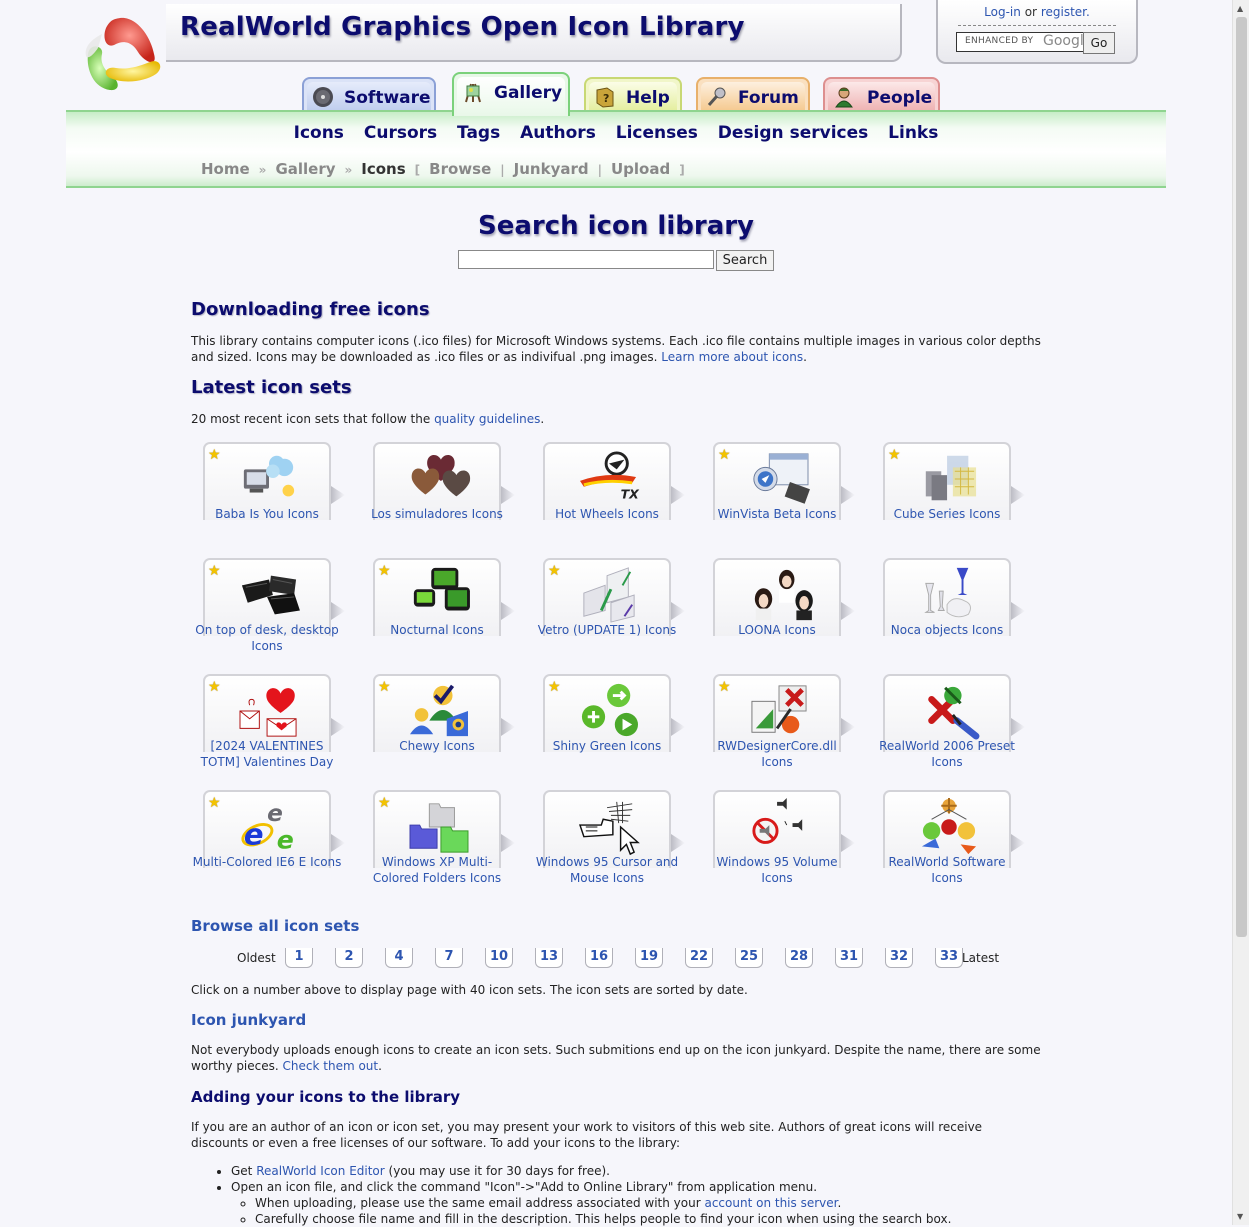 This screenshot has width=1249, height=1227. What do you see at coordinates (777, 630) in the screenshot?
I see `icon-set-name: LOONA Icons` at bounding box center [777, 630].